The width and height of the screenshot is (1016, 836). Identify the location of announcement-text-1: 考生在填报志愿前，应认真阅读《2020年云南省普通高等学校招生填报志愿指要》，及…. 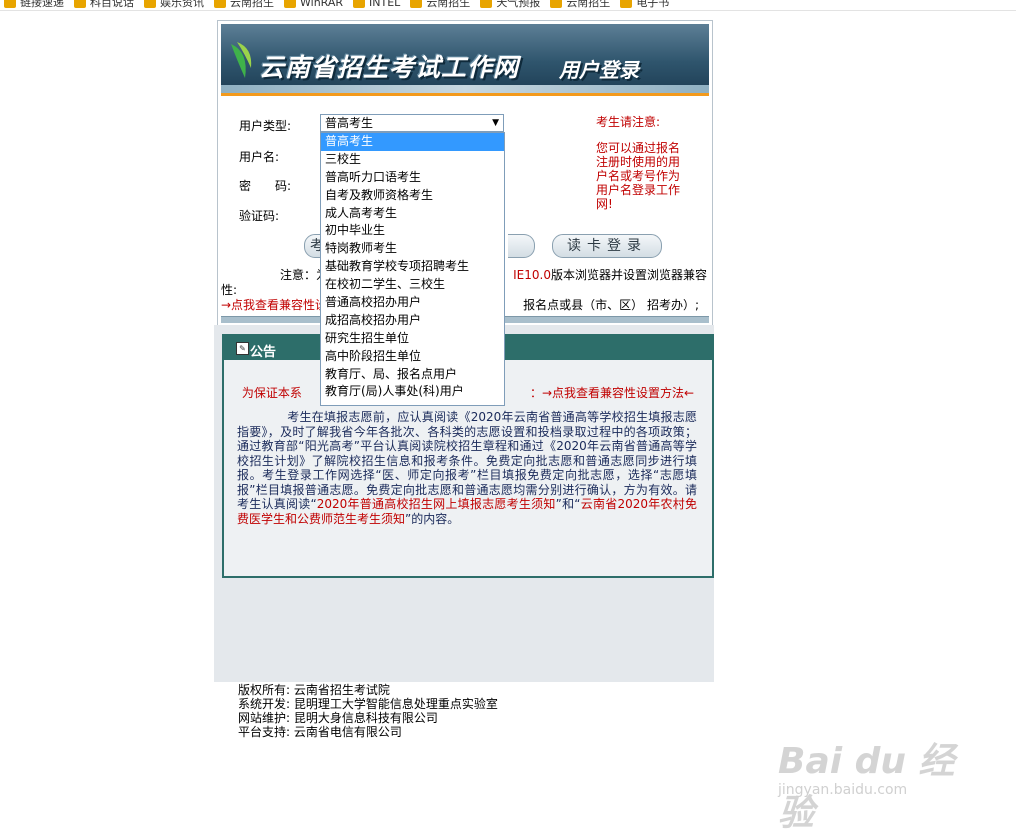
(467, 460).